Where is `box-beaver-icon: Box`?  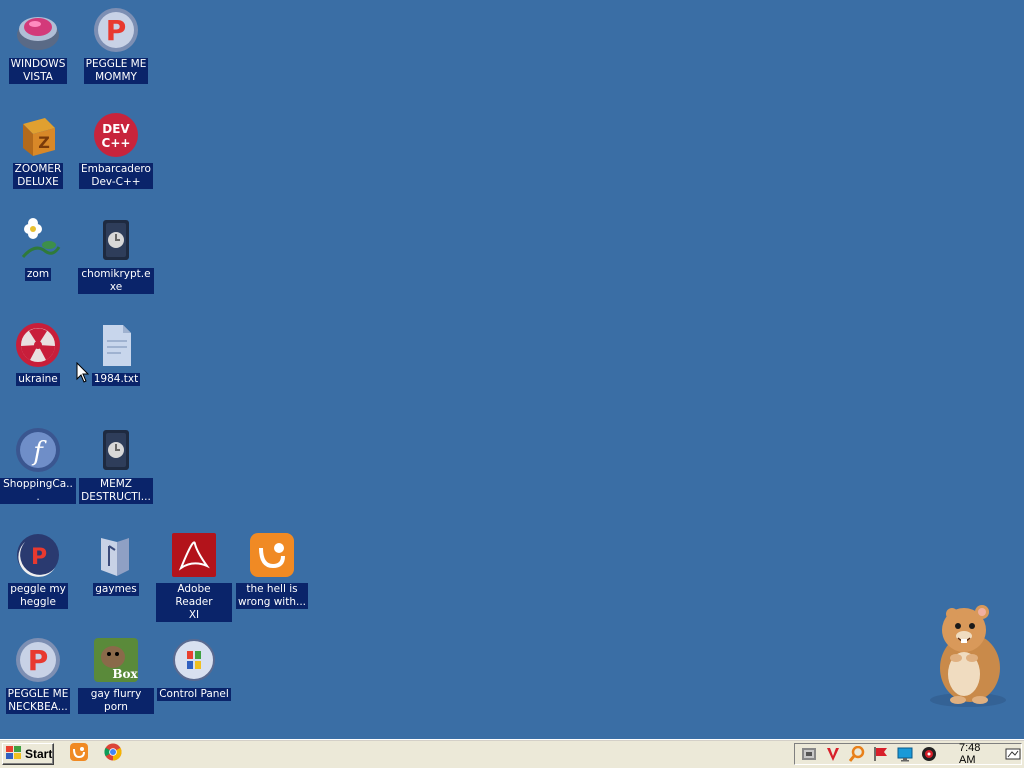 box-beaver-icon: Box is located at coordinates (116, 660).